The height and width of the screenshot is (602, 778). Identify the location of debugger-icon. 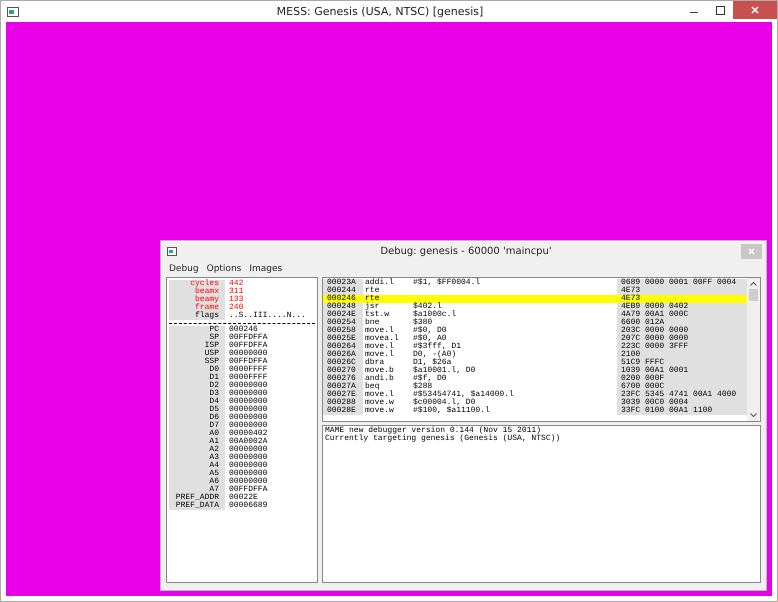
(172, 251).